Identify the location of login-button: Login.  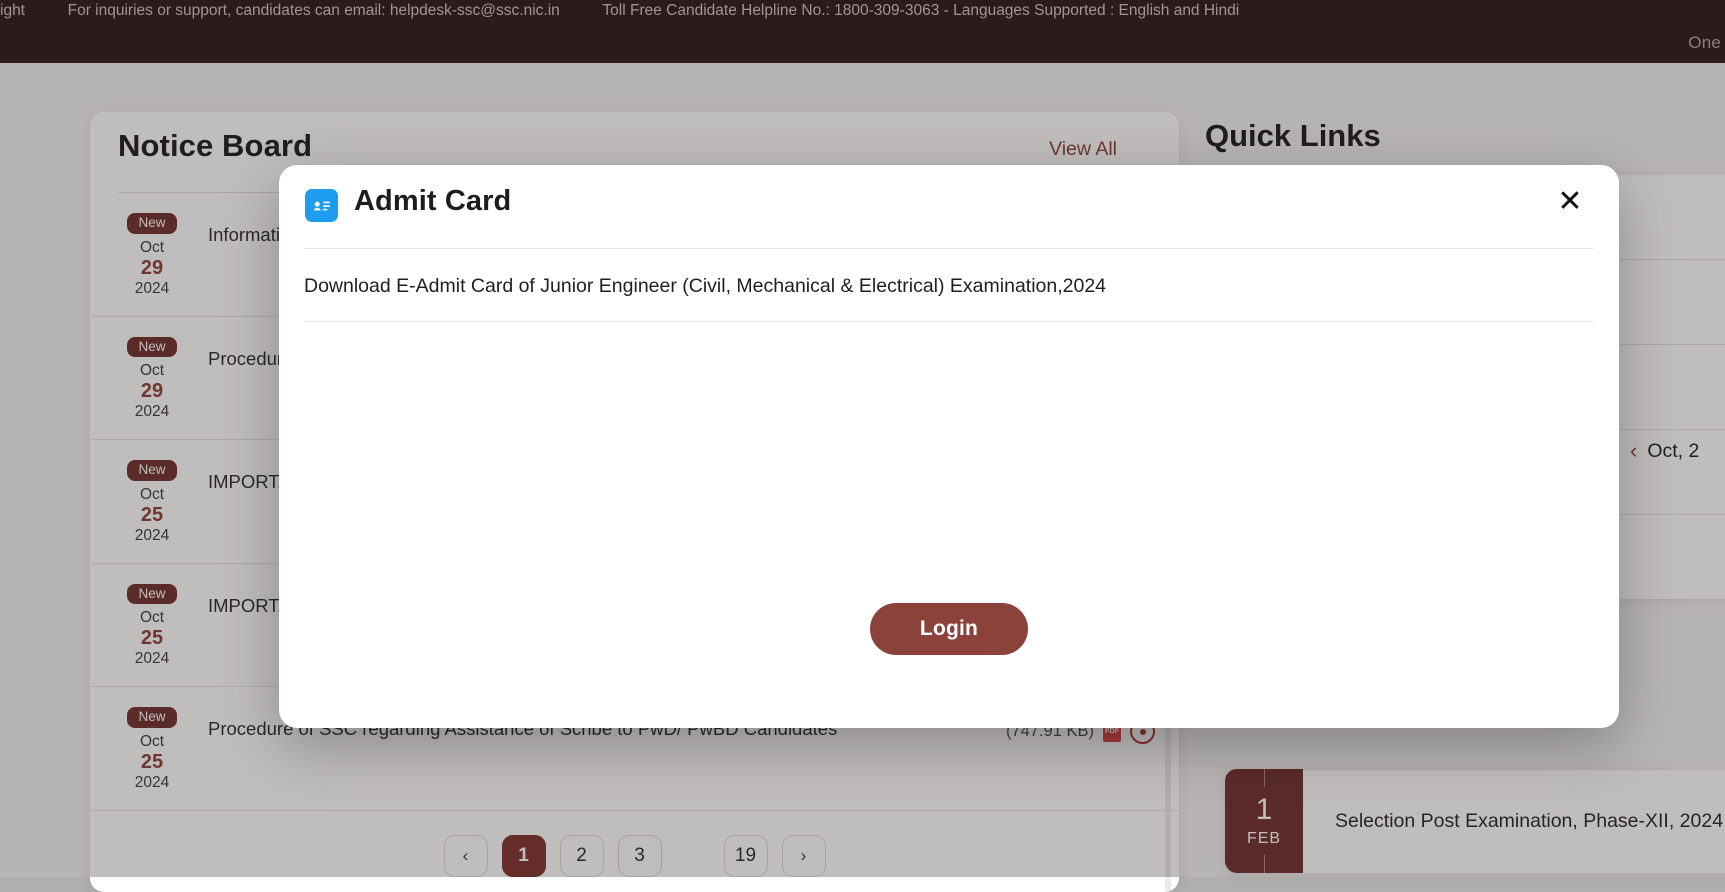
(949, 629).